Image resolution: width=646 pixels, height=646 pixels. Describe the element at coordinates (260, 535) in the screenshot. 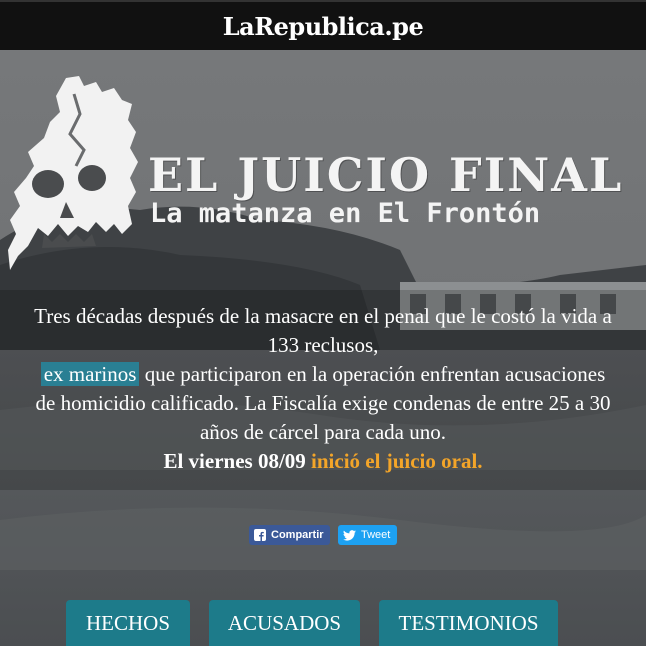

I see `facebook-icon` at that location.